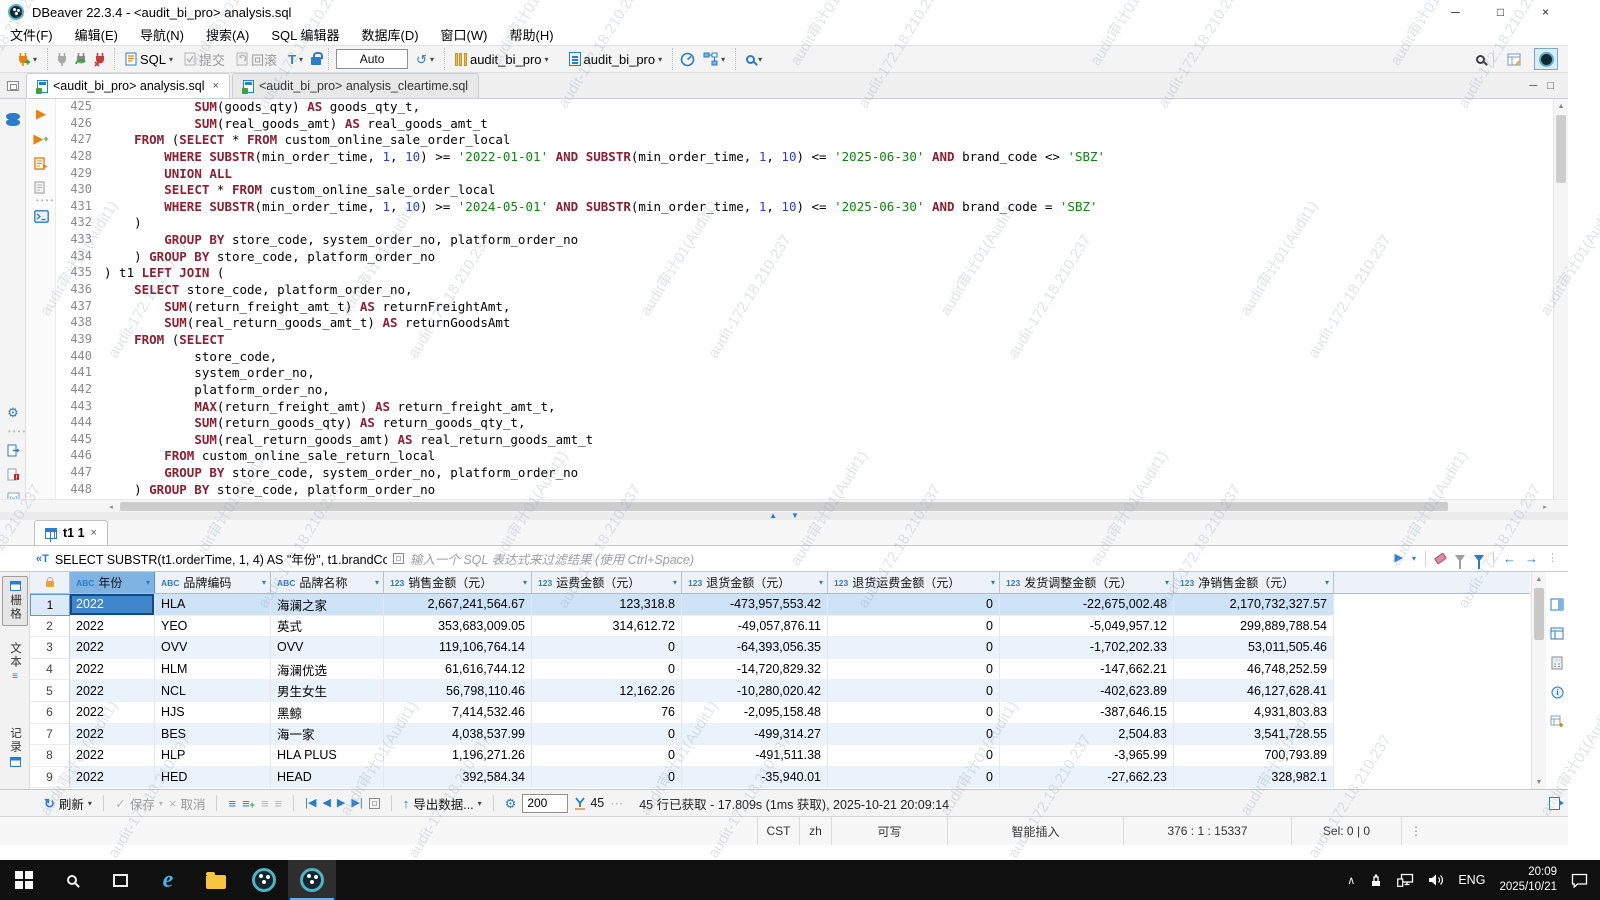 Image resolution: width=1600 pixels, height=900 pixels. I want to click on error-log-icon, so click(13, 474).